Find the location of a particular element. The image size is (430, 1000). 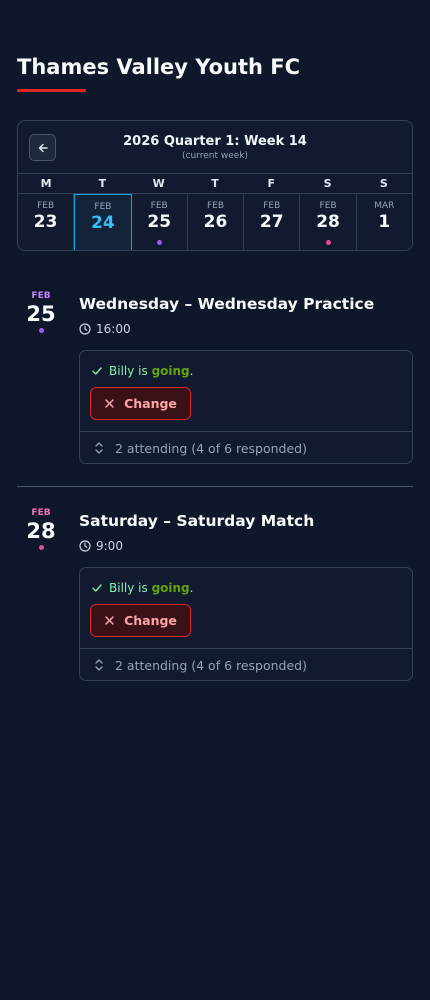

day-number: 26 is located at coordinates (215, 222).